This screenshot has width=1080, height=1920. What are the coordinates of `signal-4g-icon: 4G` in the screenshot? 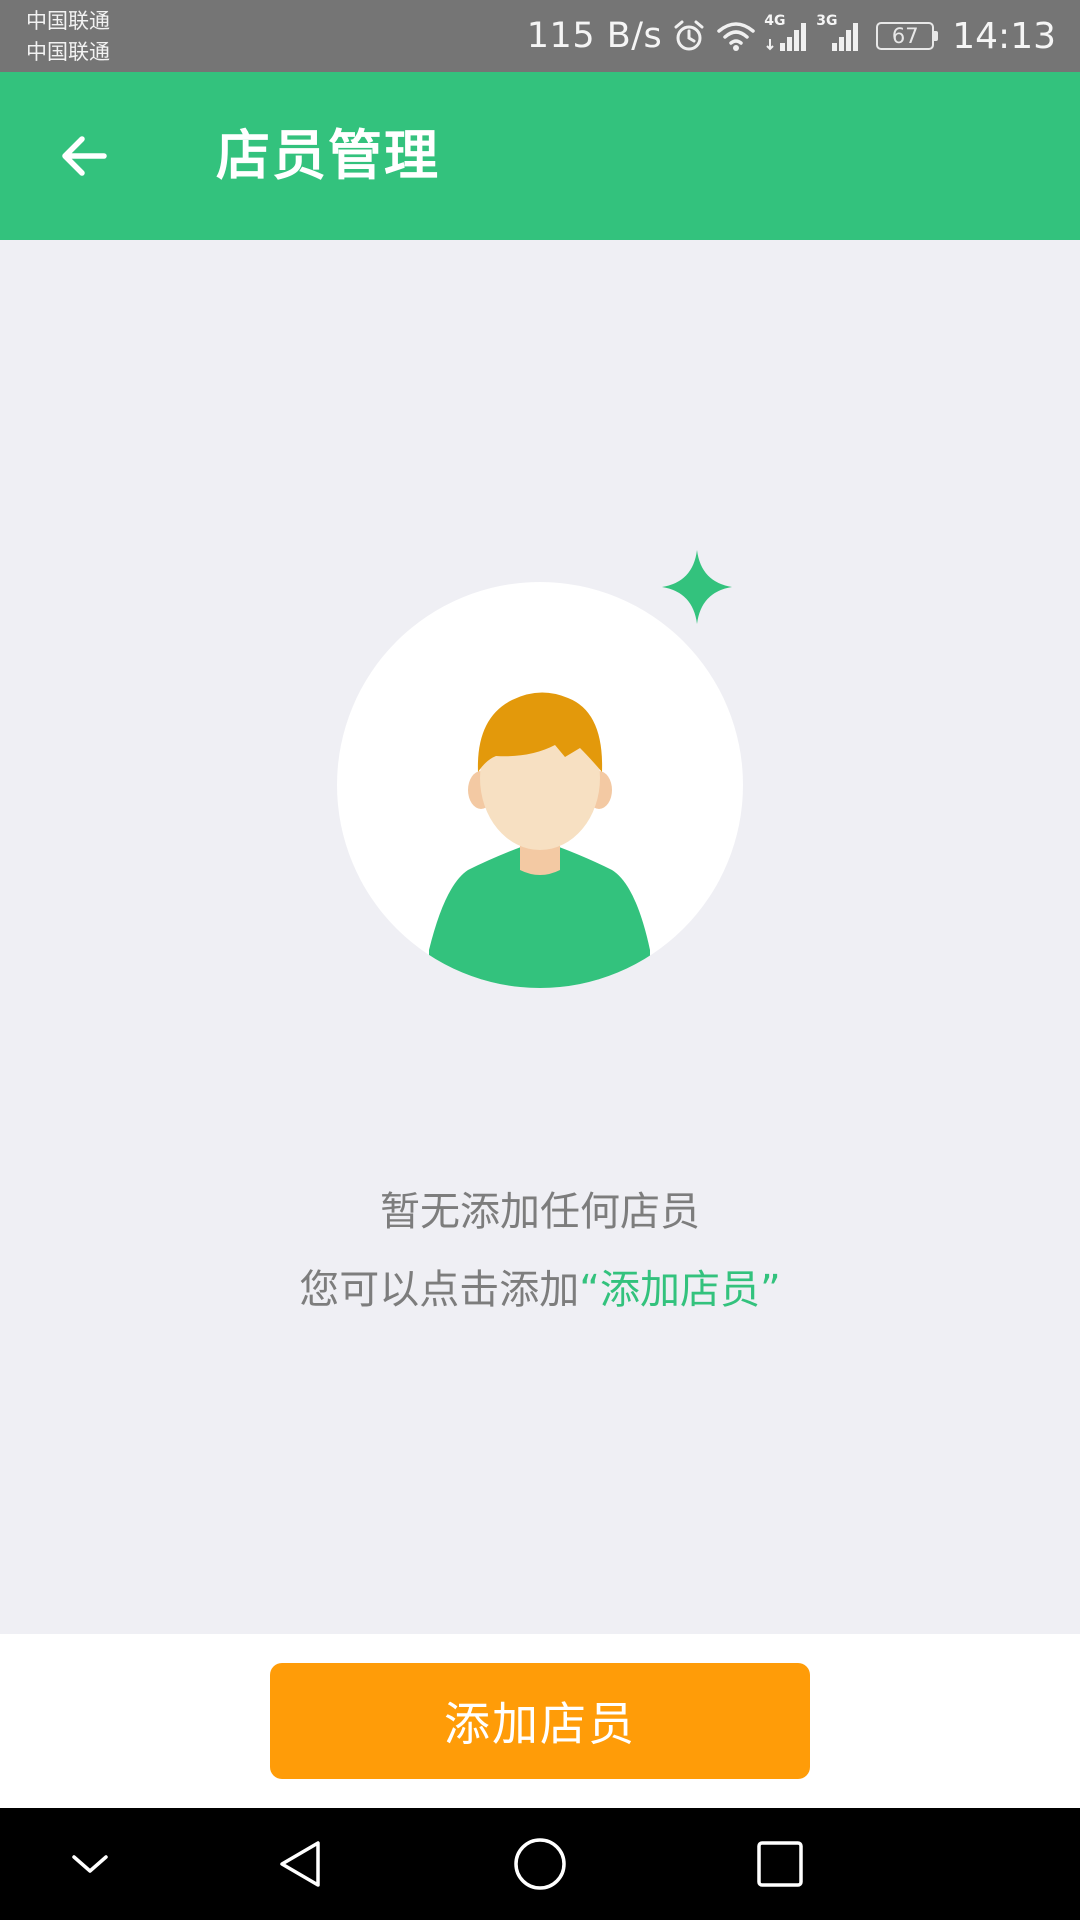 It's located at (786, 33).